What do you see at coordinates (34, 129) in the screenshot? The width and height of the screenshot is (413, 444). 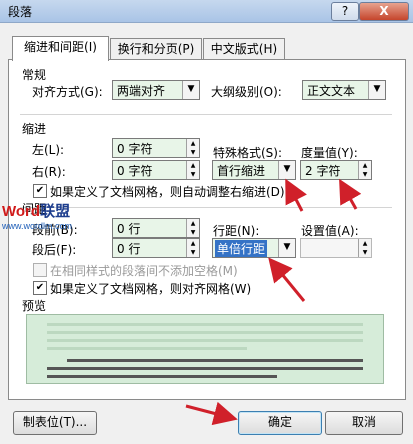 I see `indent-heading: 缩进` at bounding box center [34, 129].